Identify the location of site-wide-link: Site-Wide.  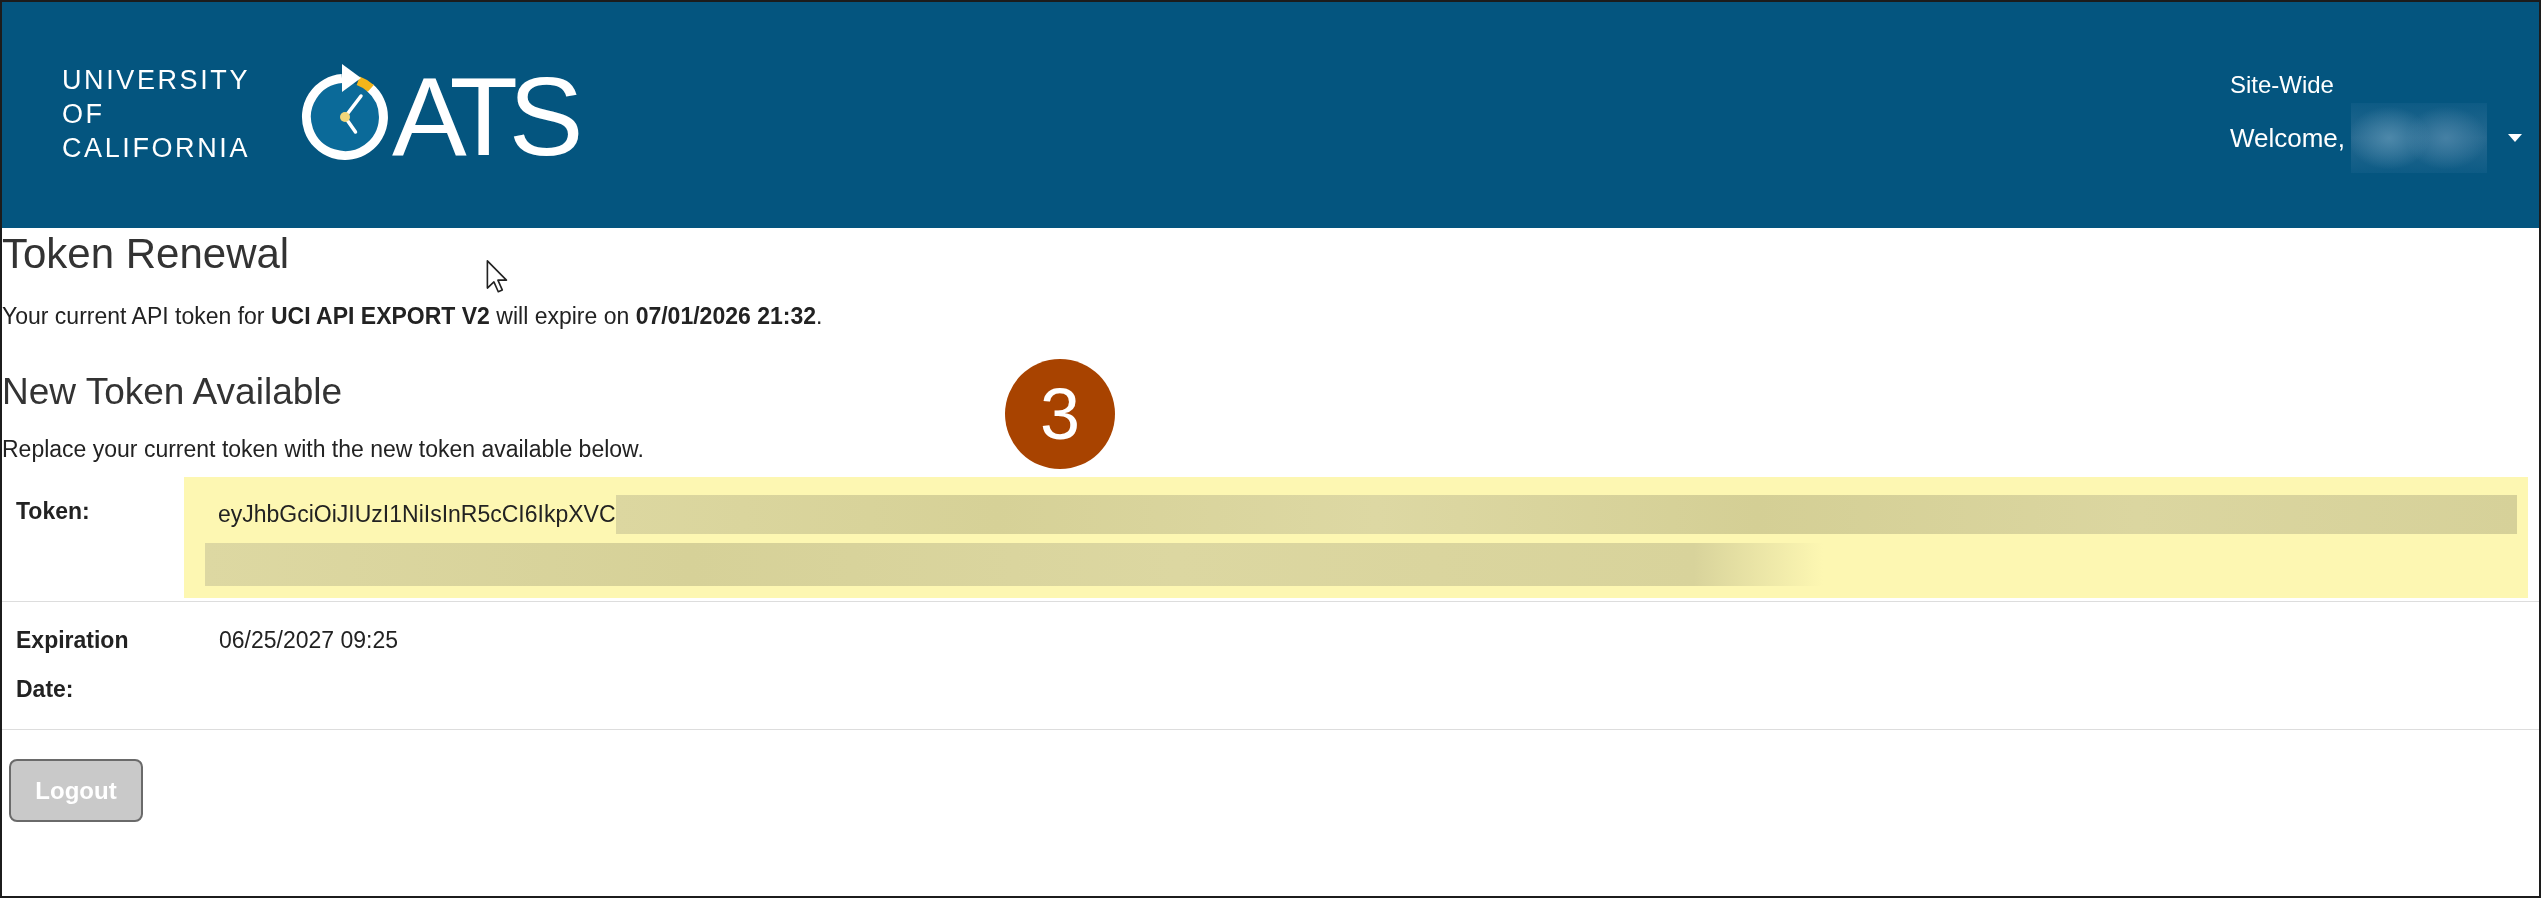
(2281, 85).